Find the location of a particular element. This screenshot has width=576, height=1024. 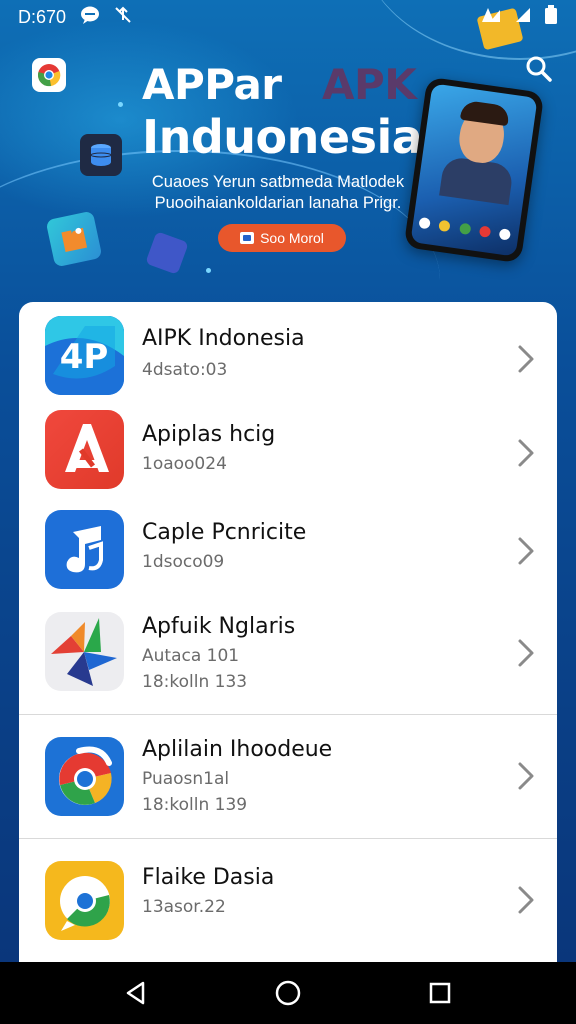

messenger-icon is located at coordinates (90, 17).